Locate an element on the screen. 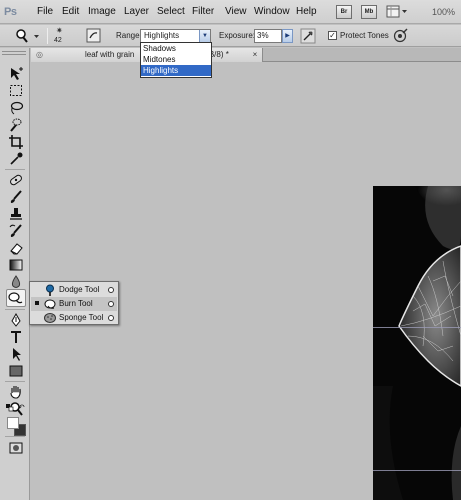  protect-tones-checkbox: ✓ is located at coordinates (332, 35).